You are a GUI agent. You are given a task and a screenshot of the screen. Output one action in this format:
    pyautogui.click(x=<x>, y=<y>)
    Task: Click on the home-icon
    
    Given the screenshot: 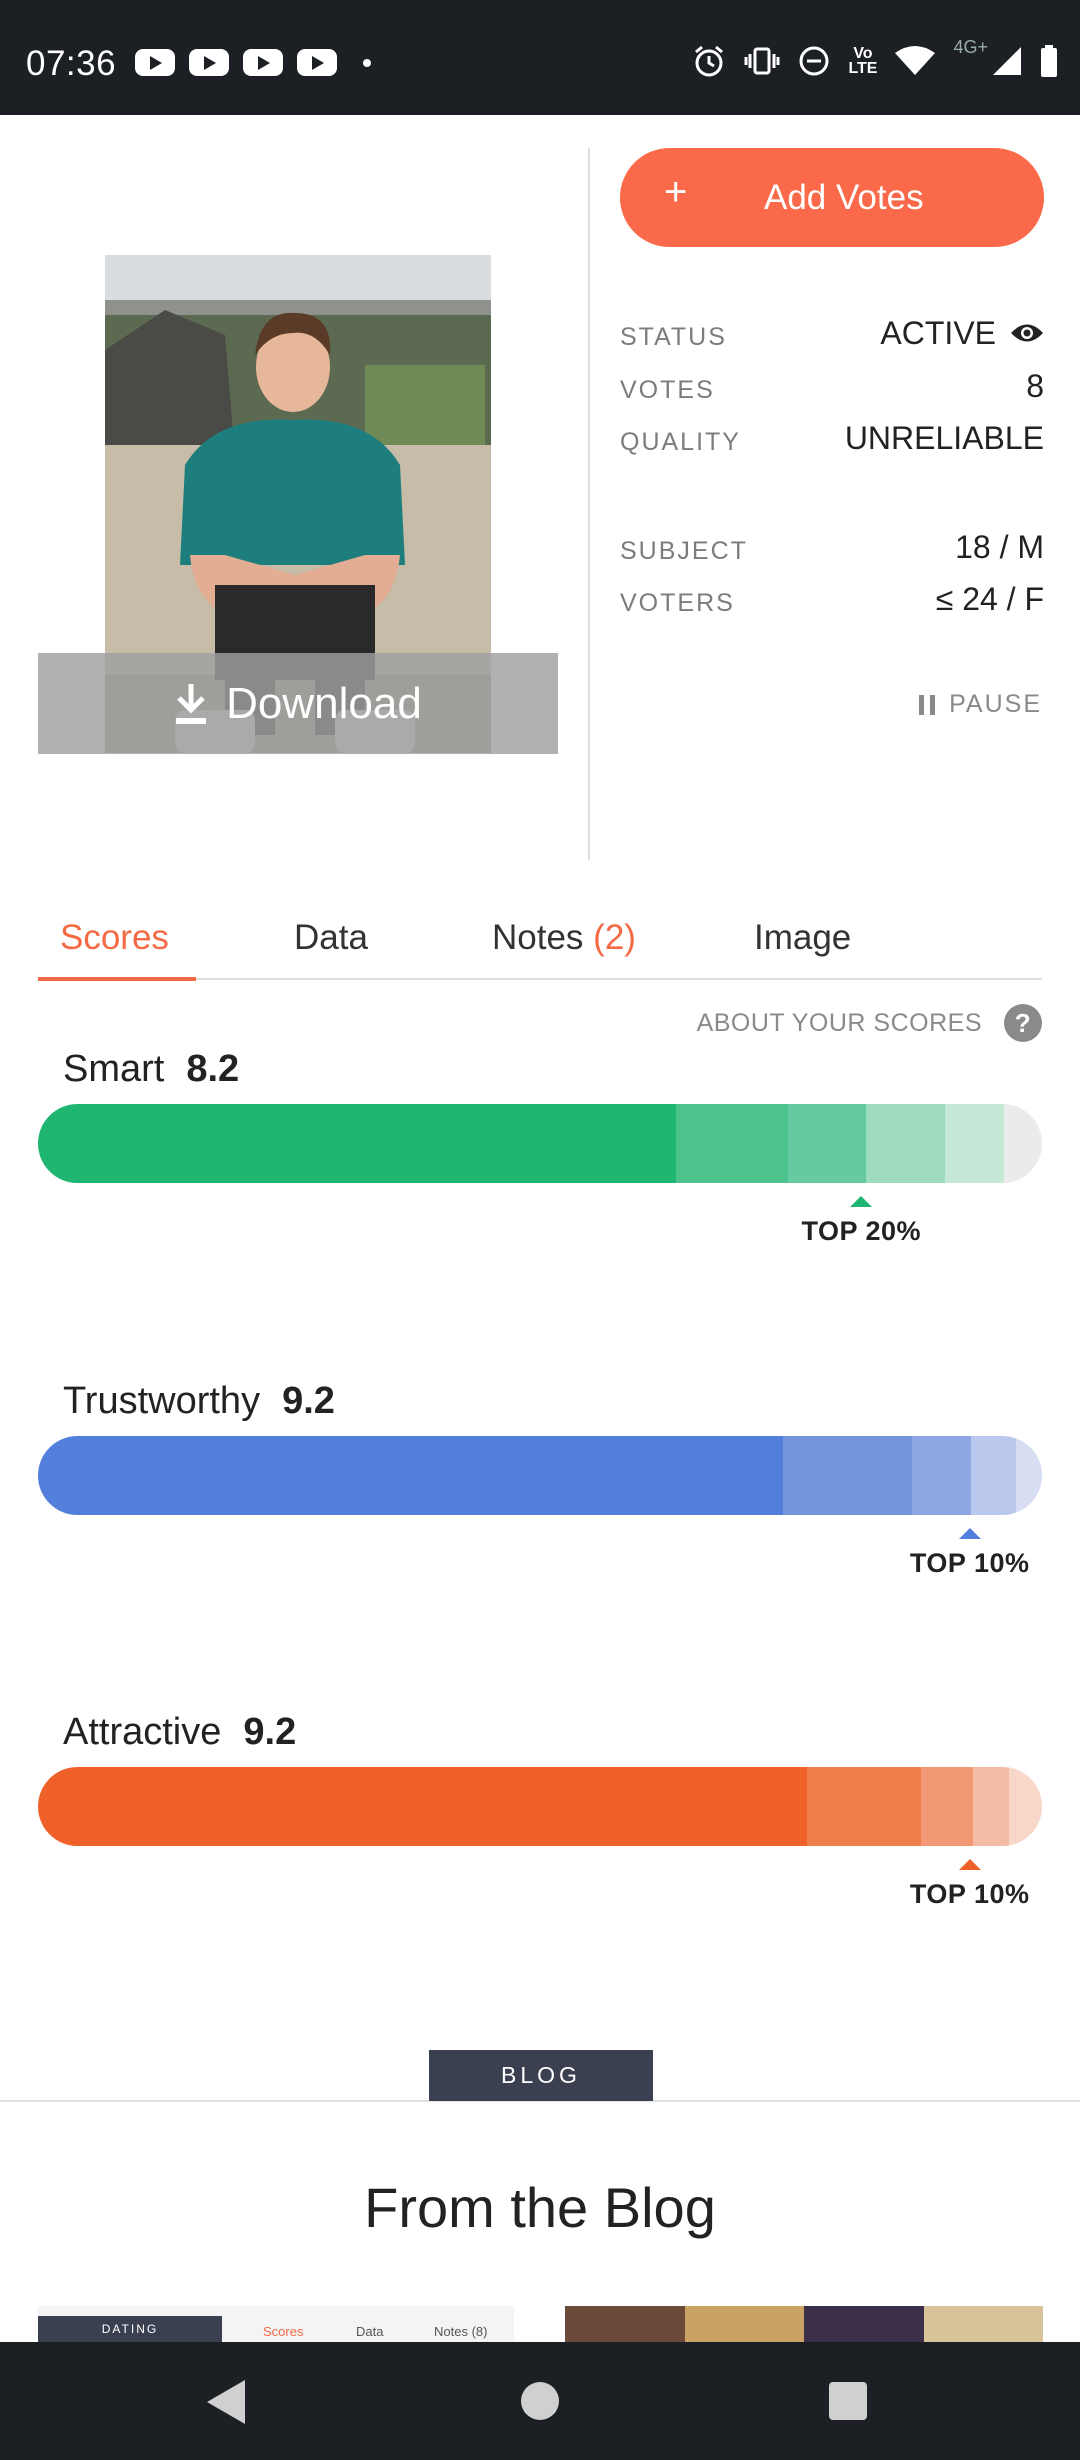 What is the action you would take?
    pyautogui.click(x=540, y=2401)
    